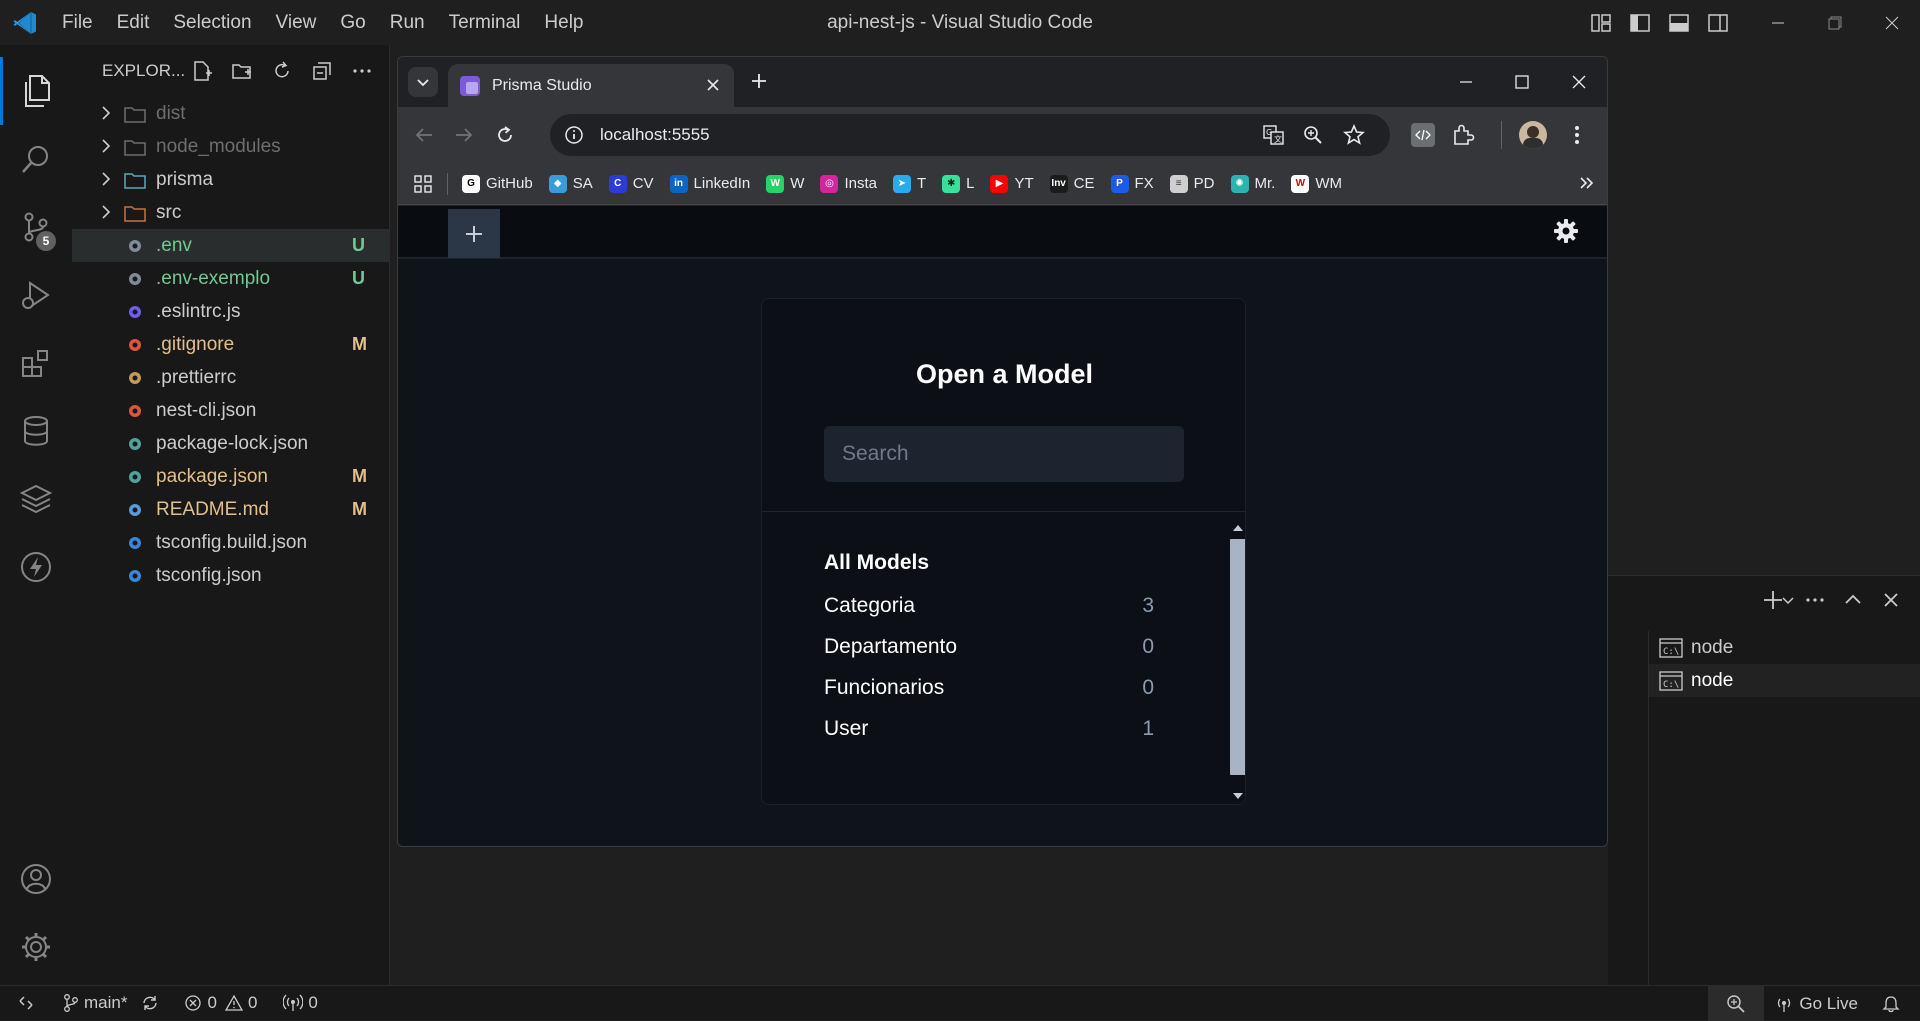 Image resolution: width=1920 pixels, height=1021 pixels. What do you see at coordinates (36, 363) in the screenshot?
I see `extensions-activity` at bounding box center [36, 363].